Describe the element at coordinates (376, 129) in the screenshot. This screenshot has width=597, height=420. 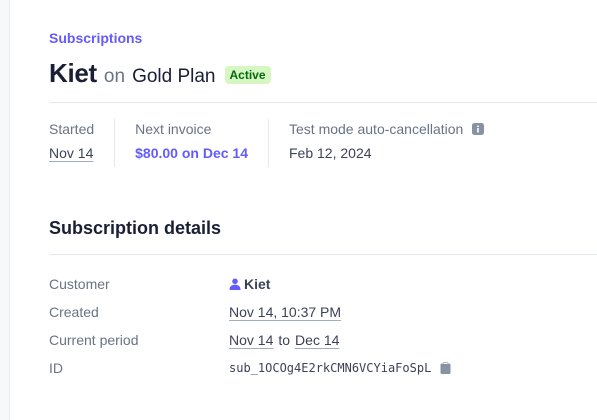
I see `auto-cancel-label: Test mode auto-cancellation` at that location.